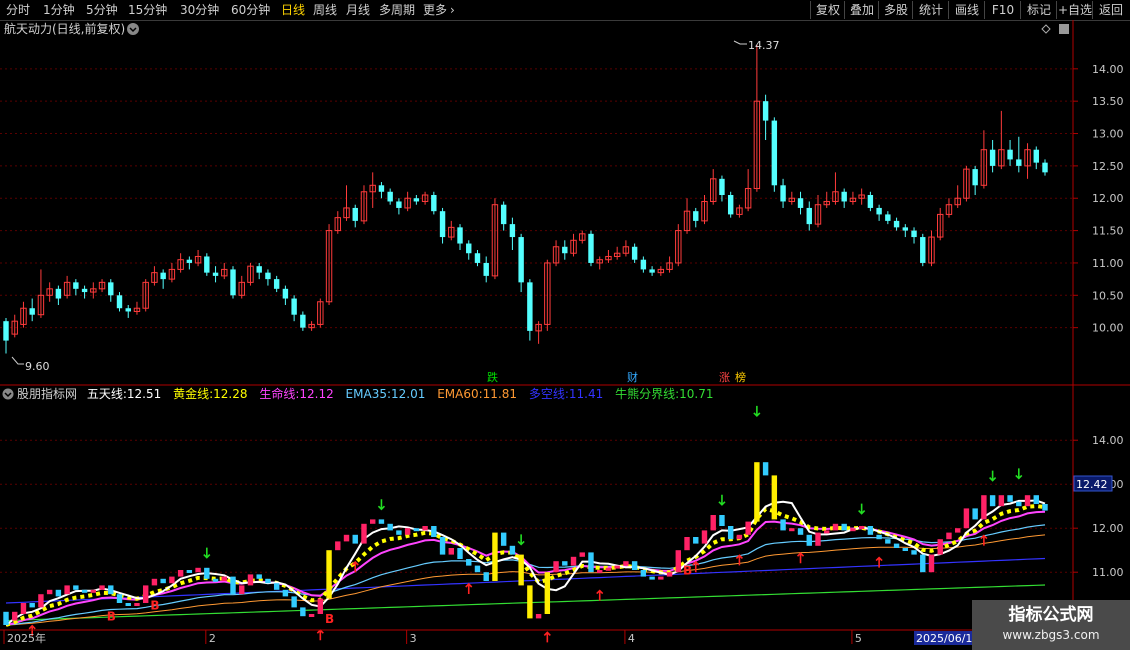 The width and height of the screenshot is (1130, 650). I want to click on tab-1min: 1分钟, so click(59, 10).